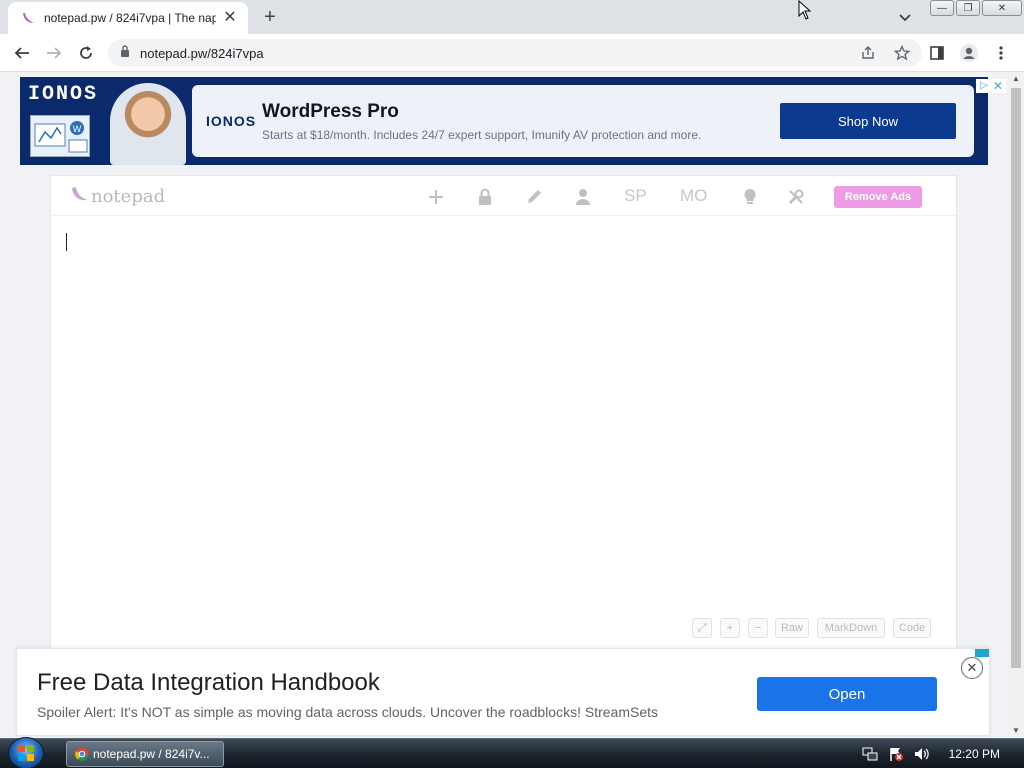 The image size is (1024, 768). What do you see at coordinates (28, 18) in the screenshot?
I see `notepad-favicon-icon` at bounding box center [28, 18].